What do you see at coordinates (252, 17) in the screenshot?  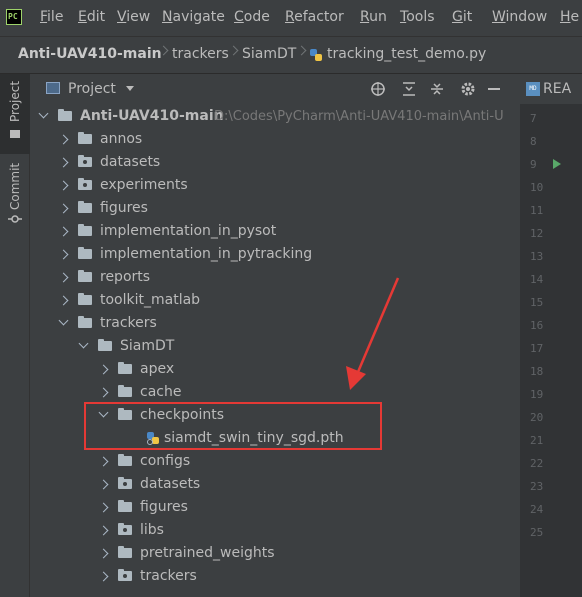 I see `menu-code: Code` at bounding box center [252, 17].